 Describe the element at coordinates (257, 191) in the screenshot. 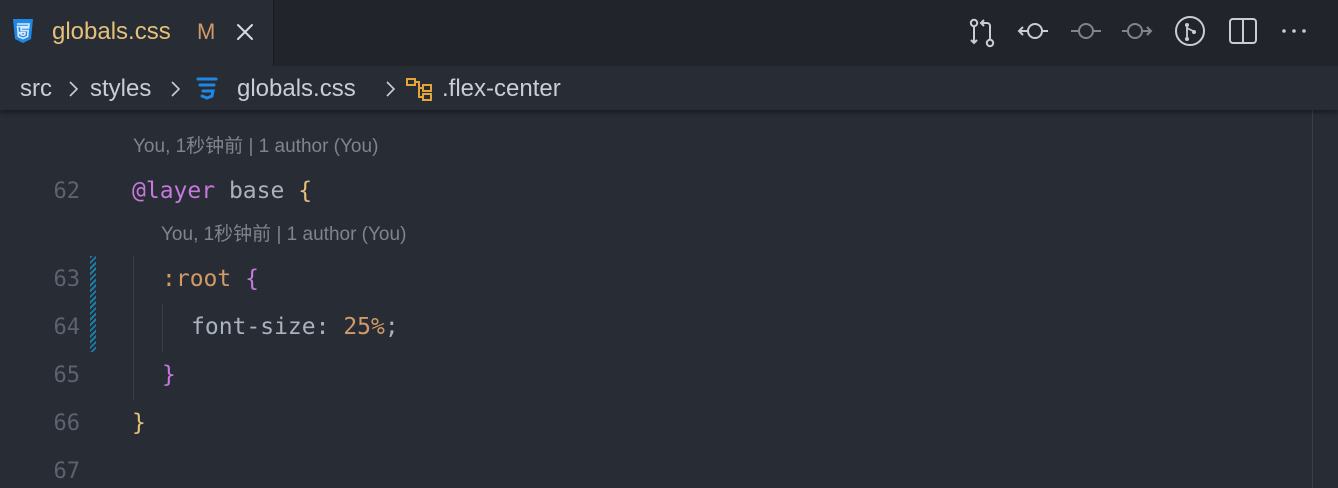

I see `layer-name: base` at that location.